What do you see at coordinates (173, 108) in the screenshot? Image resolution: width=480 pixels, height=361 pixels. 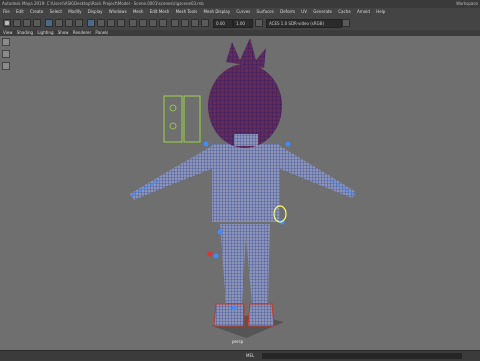 I see `eye-control-icon` at bounding box center [173, 108].